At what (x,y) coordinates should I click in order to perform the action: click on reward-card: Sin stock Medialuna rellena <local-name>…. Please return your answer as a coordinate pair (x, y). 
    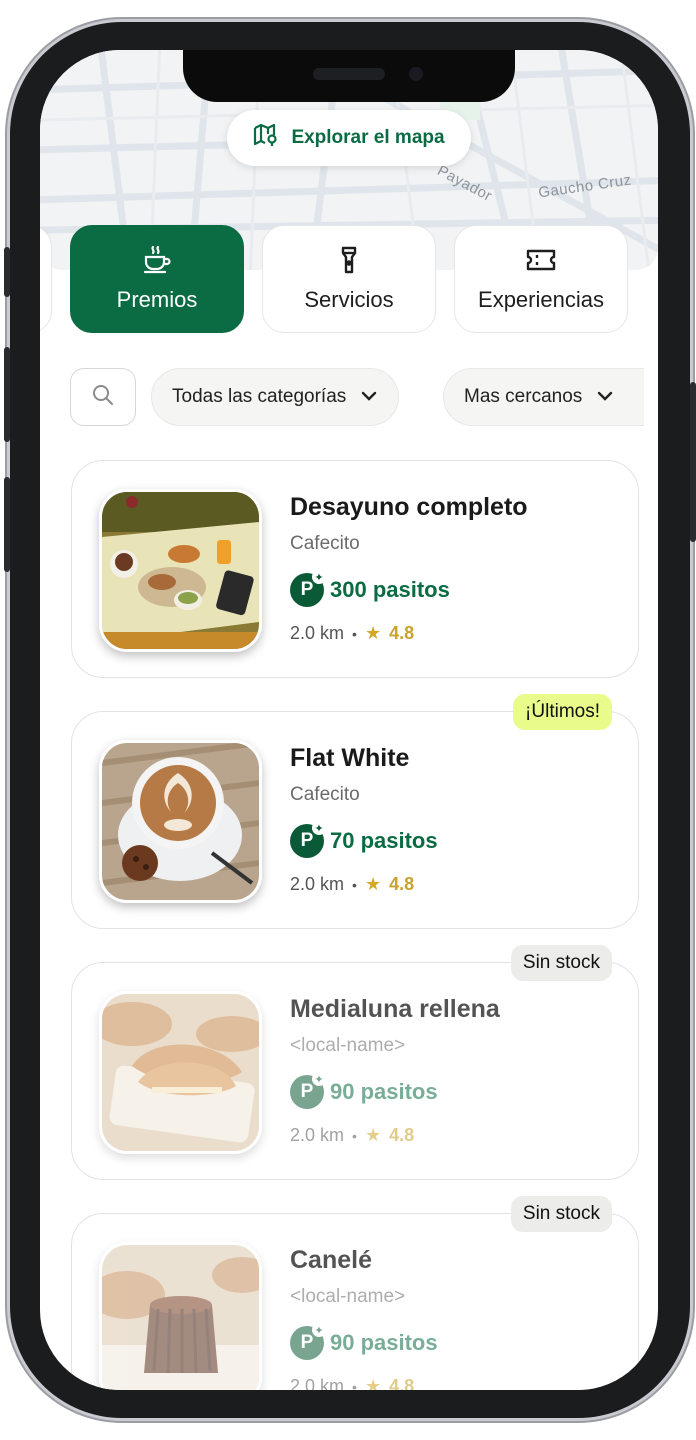
    Looking at the image, I should click on (355, 1062).